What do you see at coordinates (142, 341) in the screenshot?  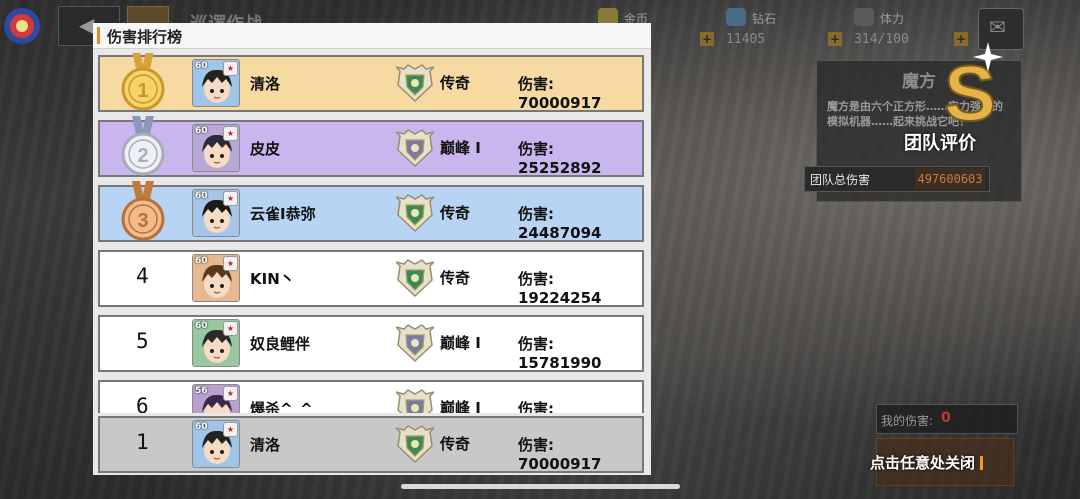 I see `rank-number: 5` at bounding box center [142, 341].